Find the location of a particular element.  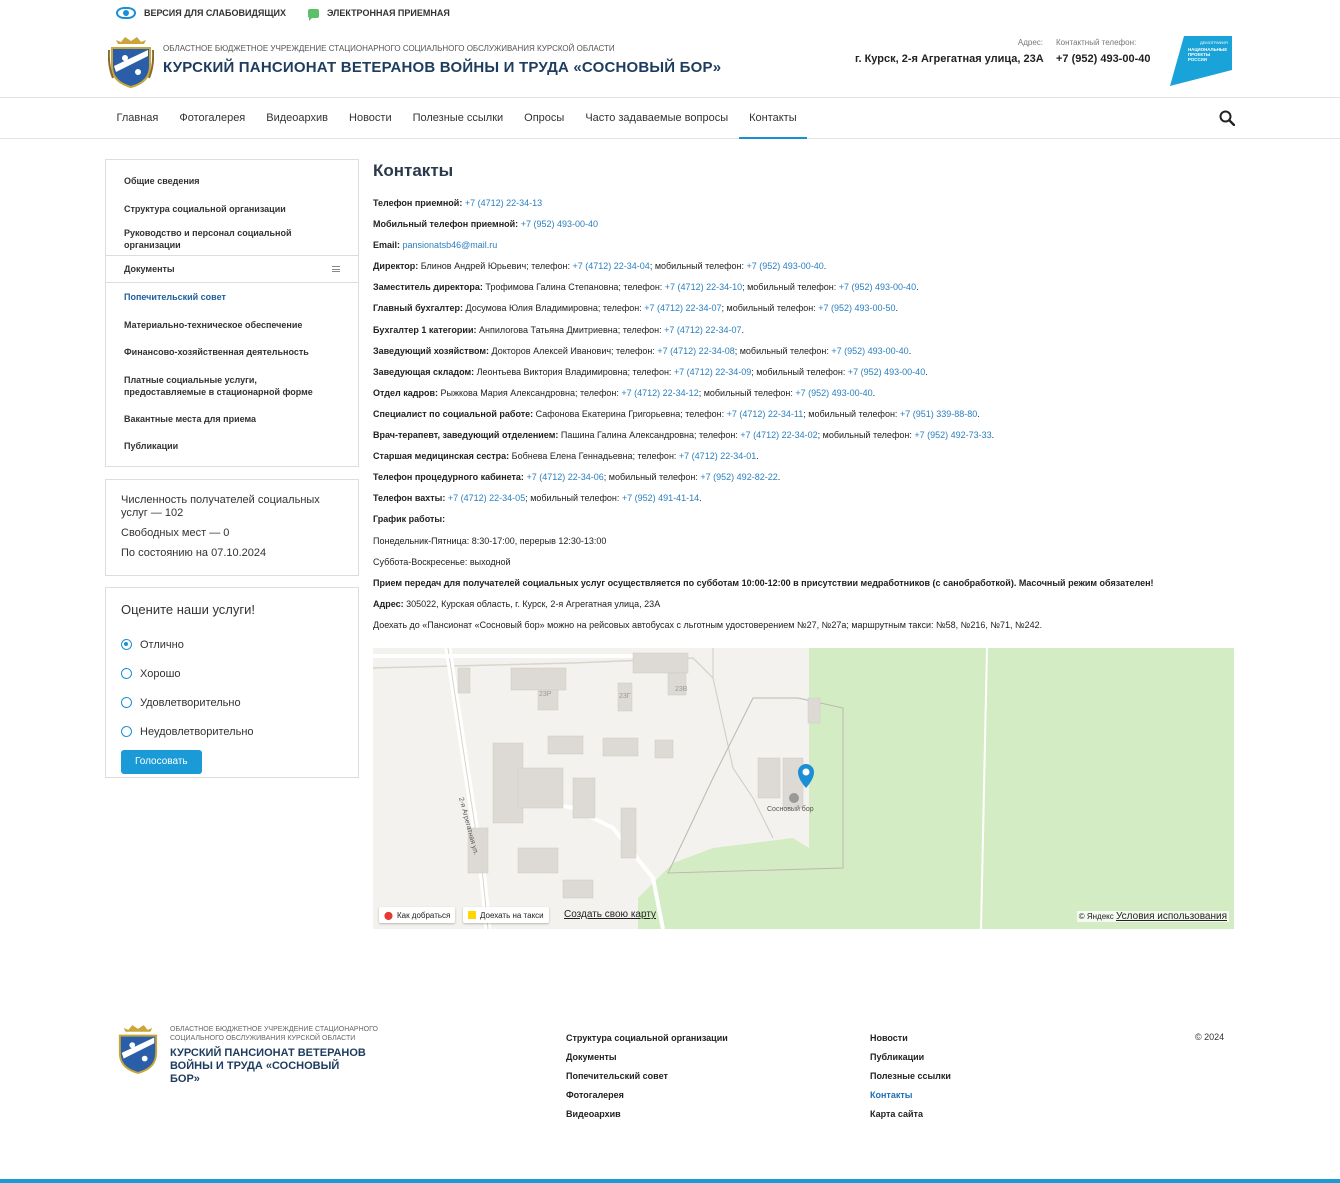

contact-link: +7 (4712) 22-34-08 is located at coordinates (695, 351).